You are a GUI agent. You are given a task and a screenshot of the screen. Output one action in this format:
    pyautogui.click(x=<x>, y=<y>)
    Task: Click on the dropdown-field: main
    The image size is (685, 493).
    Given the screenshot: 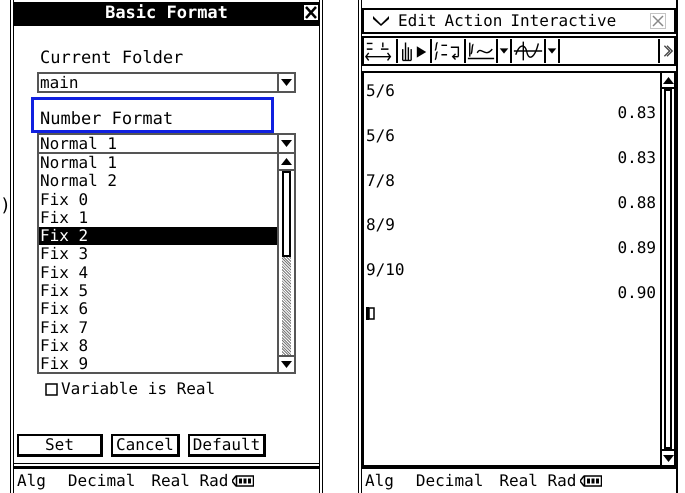 What is the action you would take?
    pyautogui.click(x=166, y=82)
    